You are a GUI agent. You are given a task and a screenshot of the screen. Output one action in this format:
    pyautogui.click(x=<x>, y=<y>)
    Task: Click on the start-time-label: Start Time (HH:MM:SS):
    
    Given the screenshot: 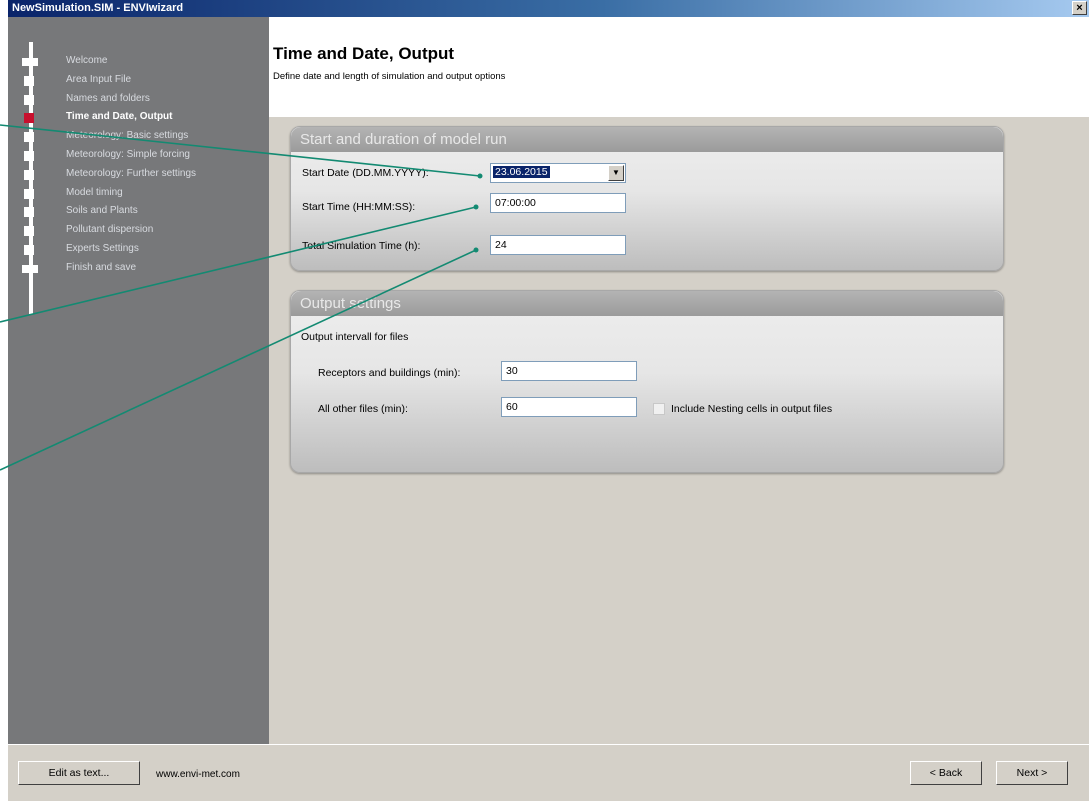 What is the action you would take?
    pyautogui.click(x=359, y=207)
    